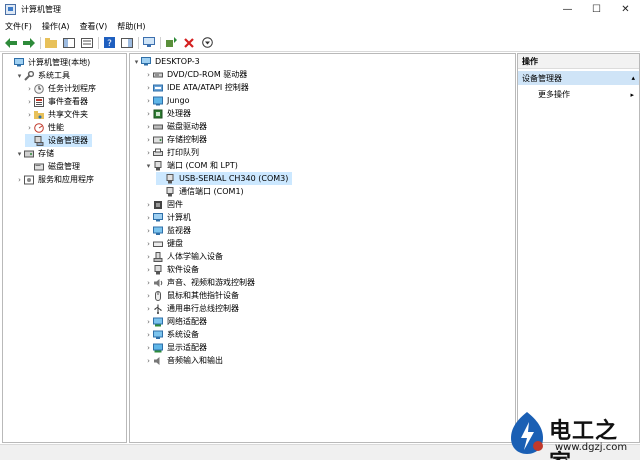 Image resolution: width=640 pixels, height=460 pixels. What do you see at coordinates (18, 26) in the screenshot?
I see `menu-file: 文件(F)` at bounding box center [18, 26].